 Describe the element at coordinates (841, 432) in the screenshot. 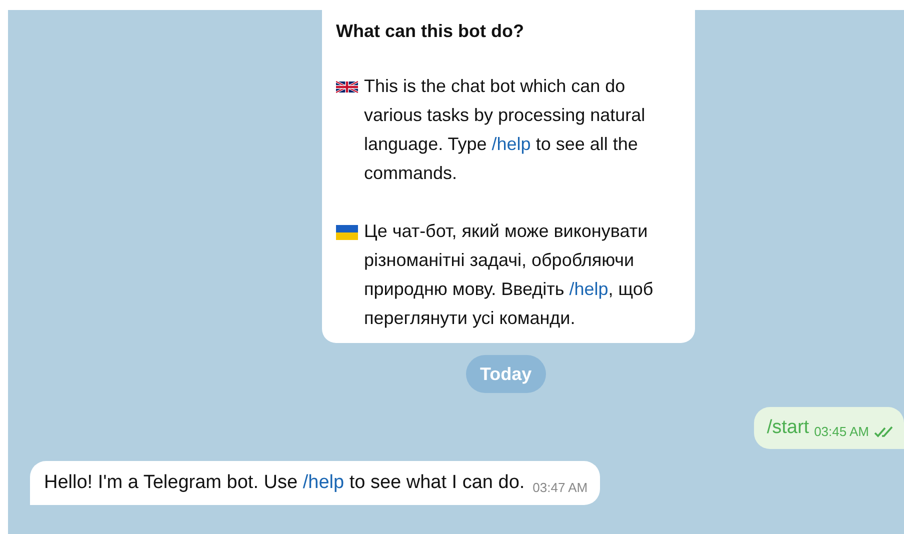

I see `message-time: 03:45 AM` at that location.